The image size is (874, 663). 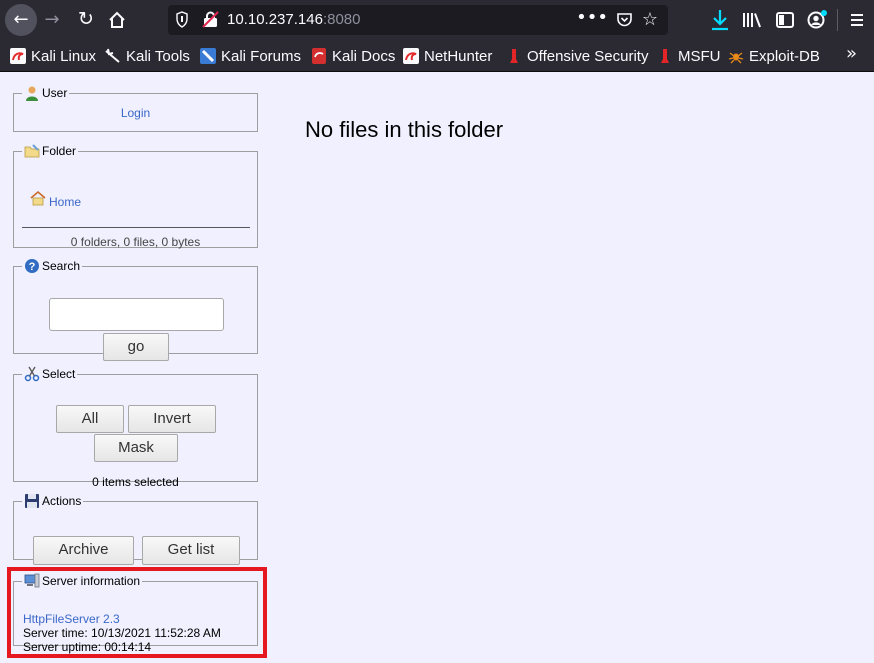 I want to click on search-input, so click(x=136, y=314).